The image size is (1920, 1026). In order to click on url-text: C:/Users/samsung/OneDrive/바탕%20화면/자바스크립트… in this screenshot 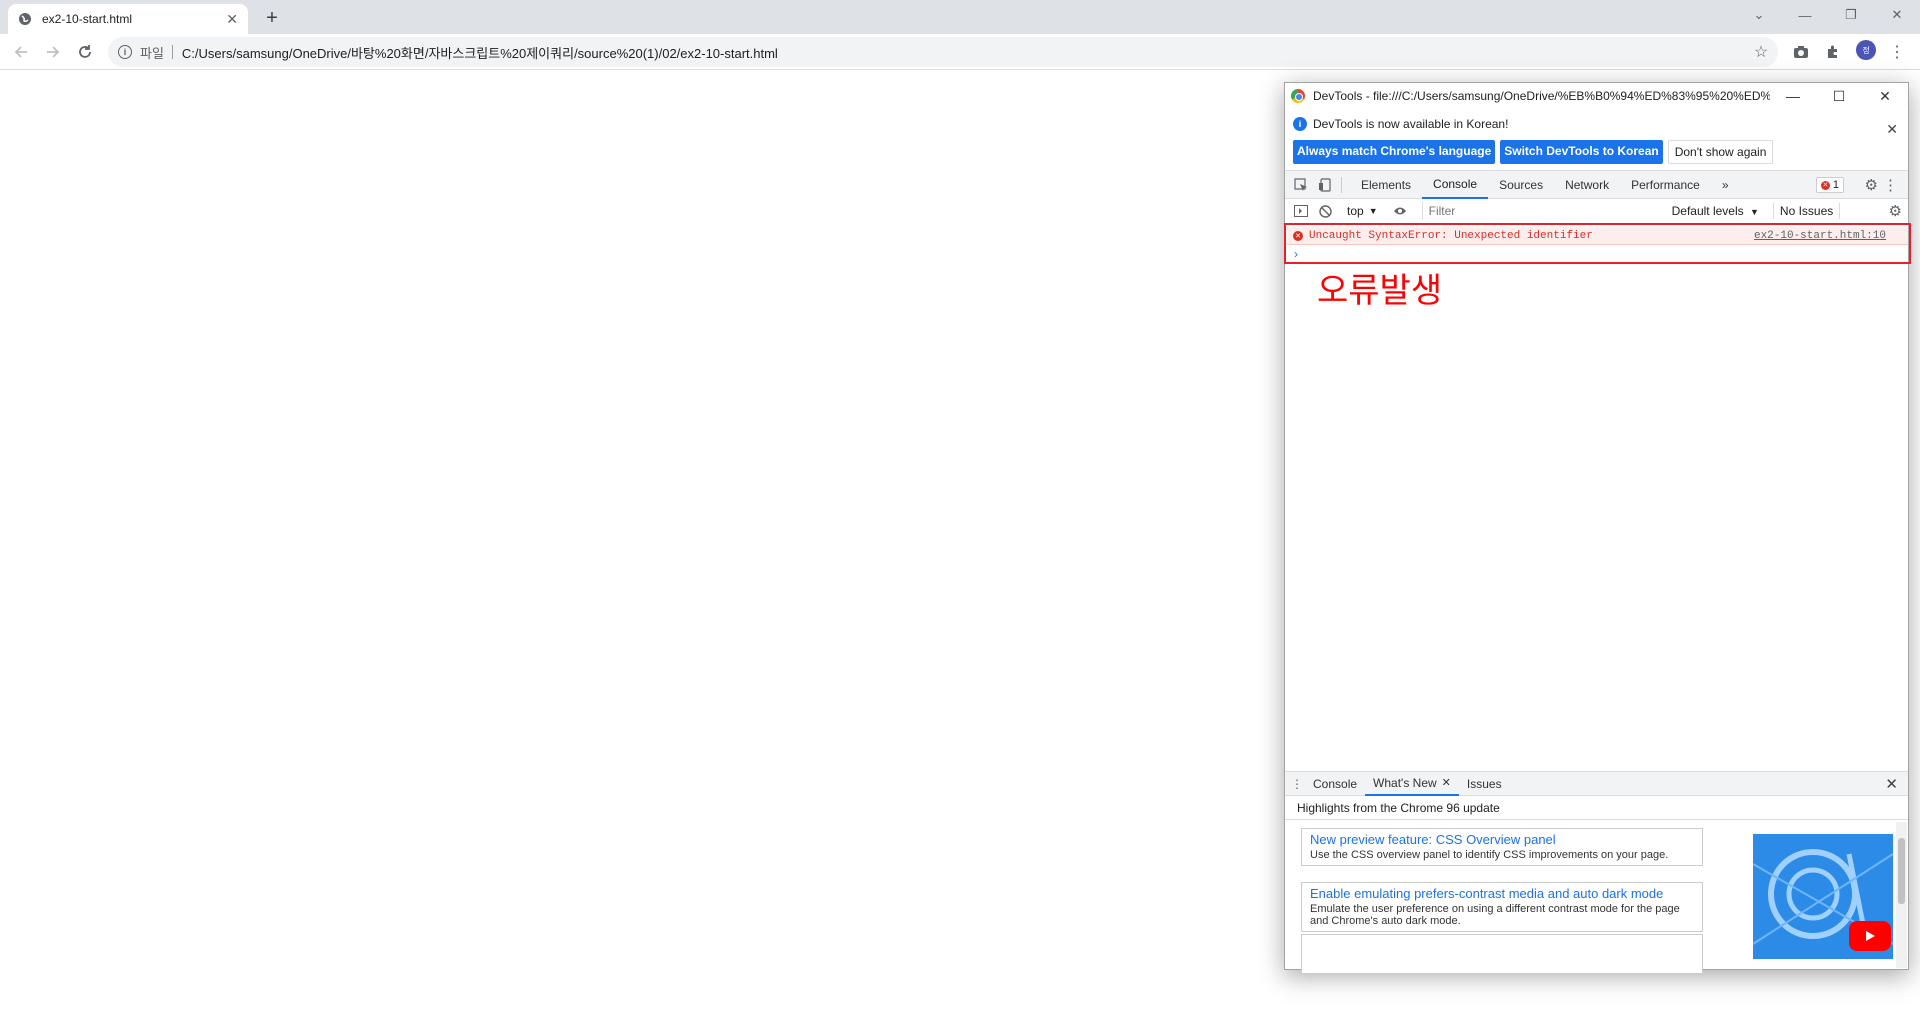, I will do `click(479, 53)`.